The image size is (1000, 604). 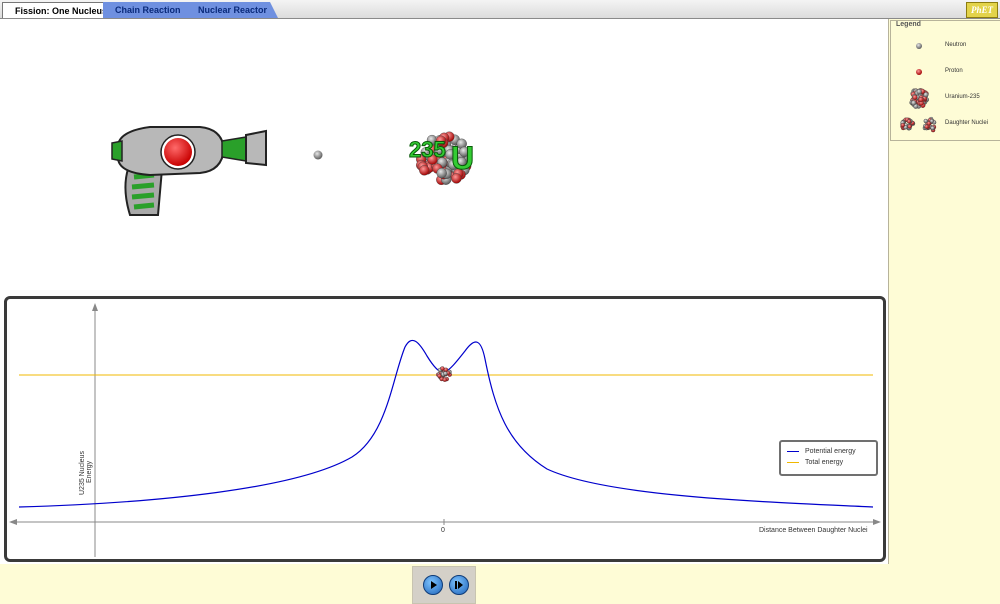 I want to click on legend-label-daughter-nuclei: Daughter Nuclei, so click(x=967, y=123).